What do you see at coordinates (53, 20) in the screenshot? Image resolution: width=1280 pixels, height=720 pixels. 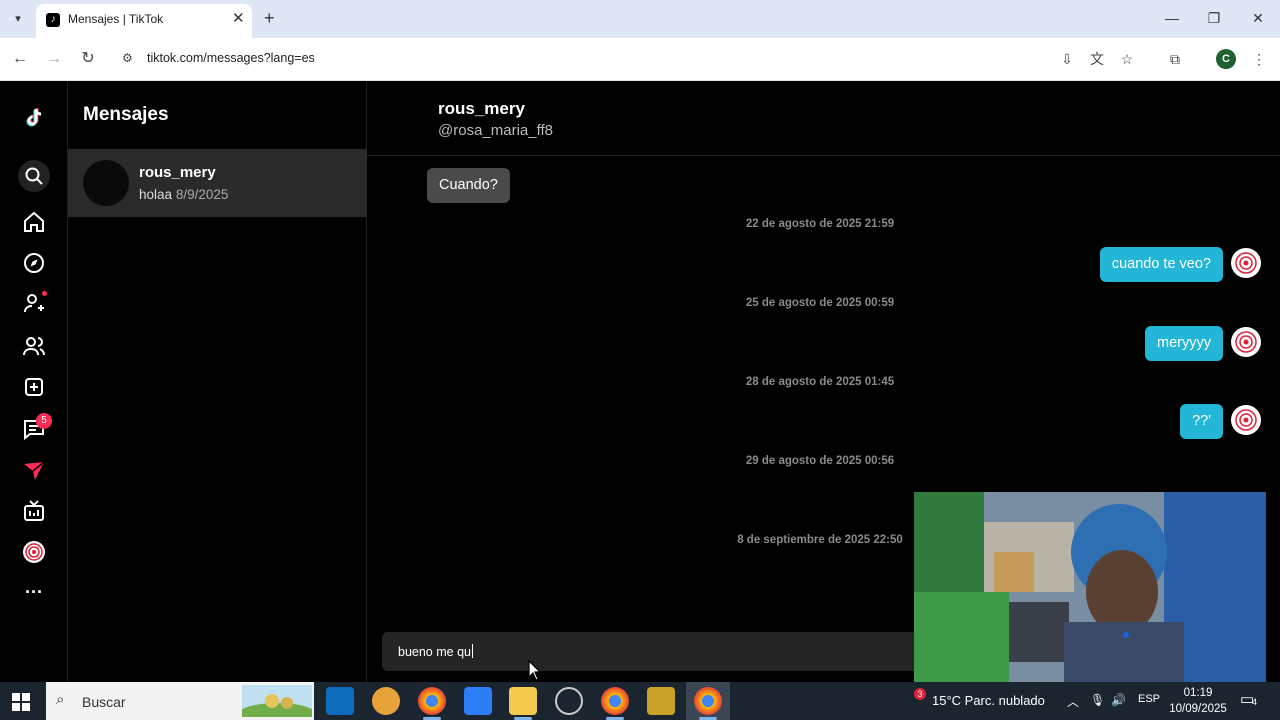 I see `tiktok-favicon-icon: ♪` at bounding box center [53, 20].